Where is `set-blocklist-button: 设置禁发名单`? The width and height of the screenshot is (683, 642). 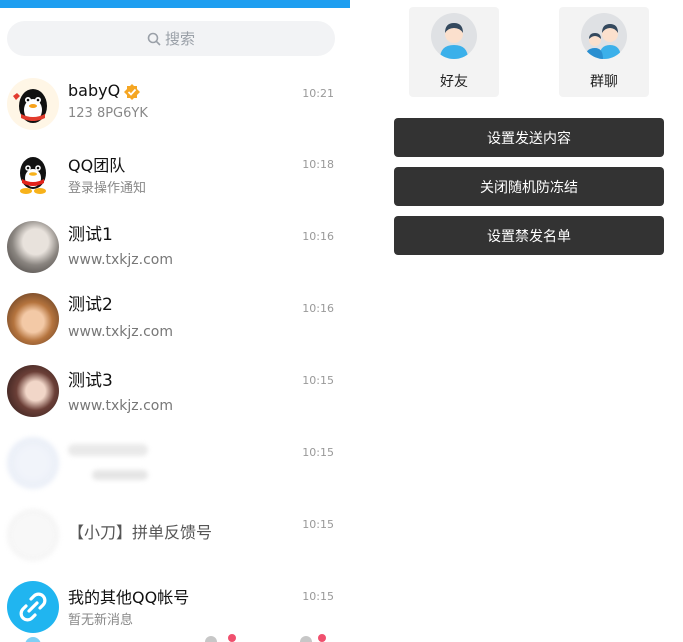
set-blocklist-button: 设置禁发名单 is located at coordinates (529, 235).